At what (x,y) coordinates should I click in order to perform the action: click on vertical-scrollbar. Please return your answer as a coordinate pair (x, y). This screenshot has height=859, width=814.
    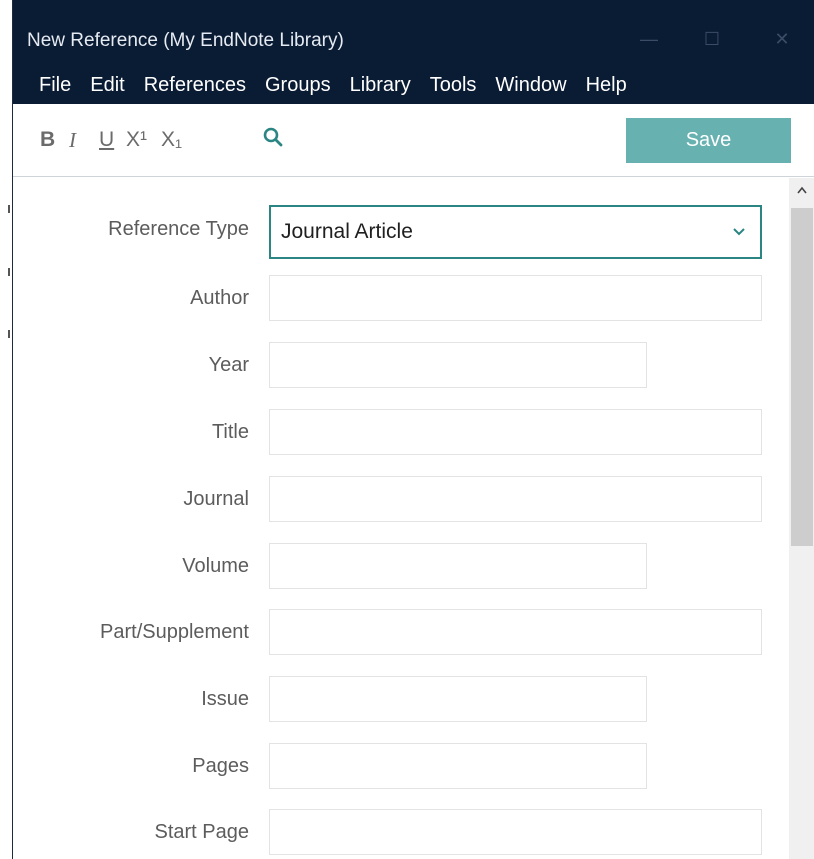
    Looking at the image, I should click on (801, 518).